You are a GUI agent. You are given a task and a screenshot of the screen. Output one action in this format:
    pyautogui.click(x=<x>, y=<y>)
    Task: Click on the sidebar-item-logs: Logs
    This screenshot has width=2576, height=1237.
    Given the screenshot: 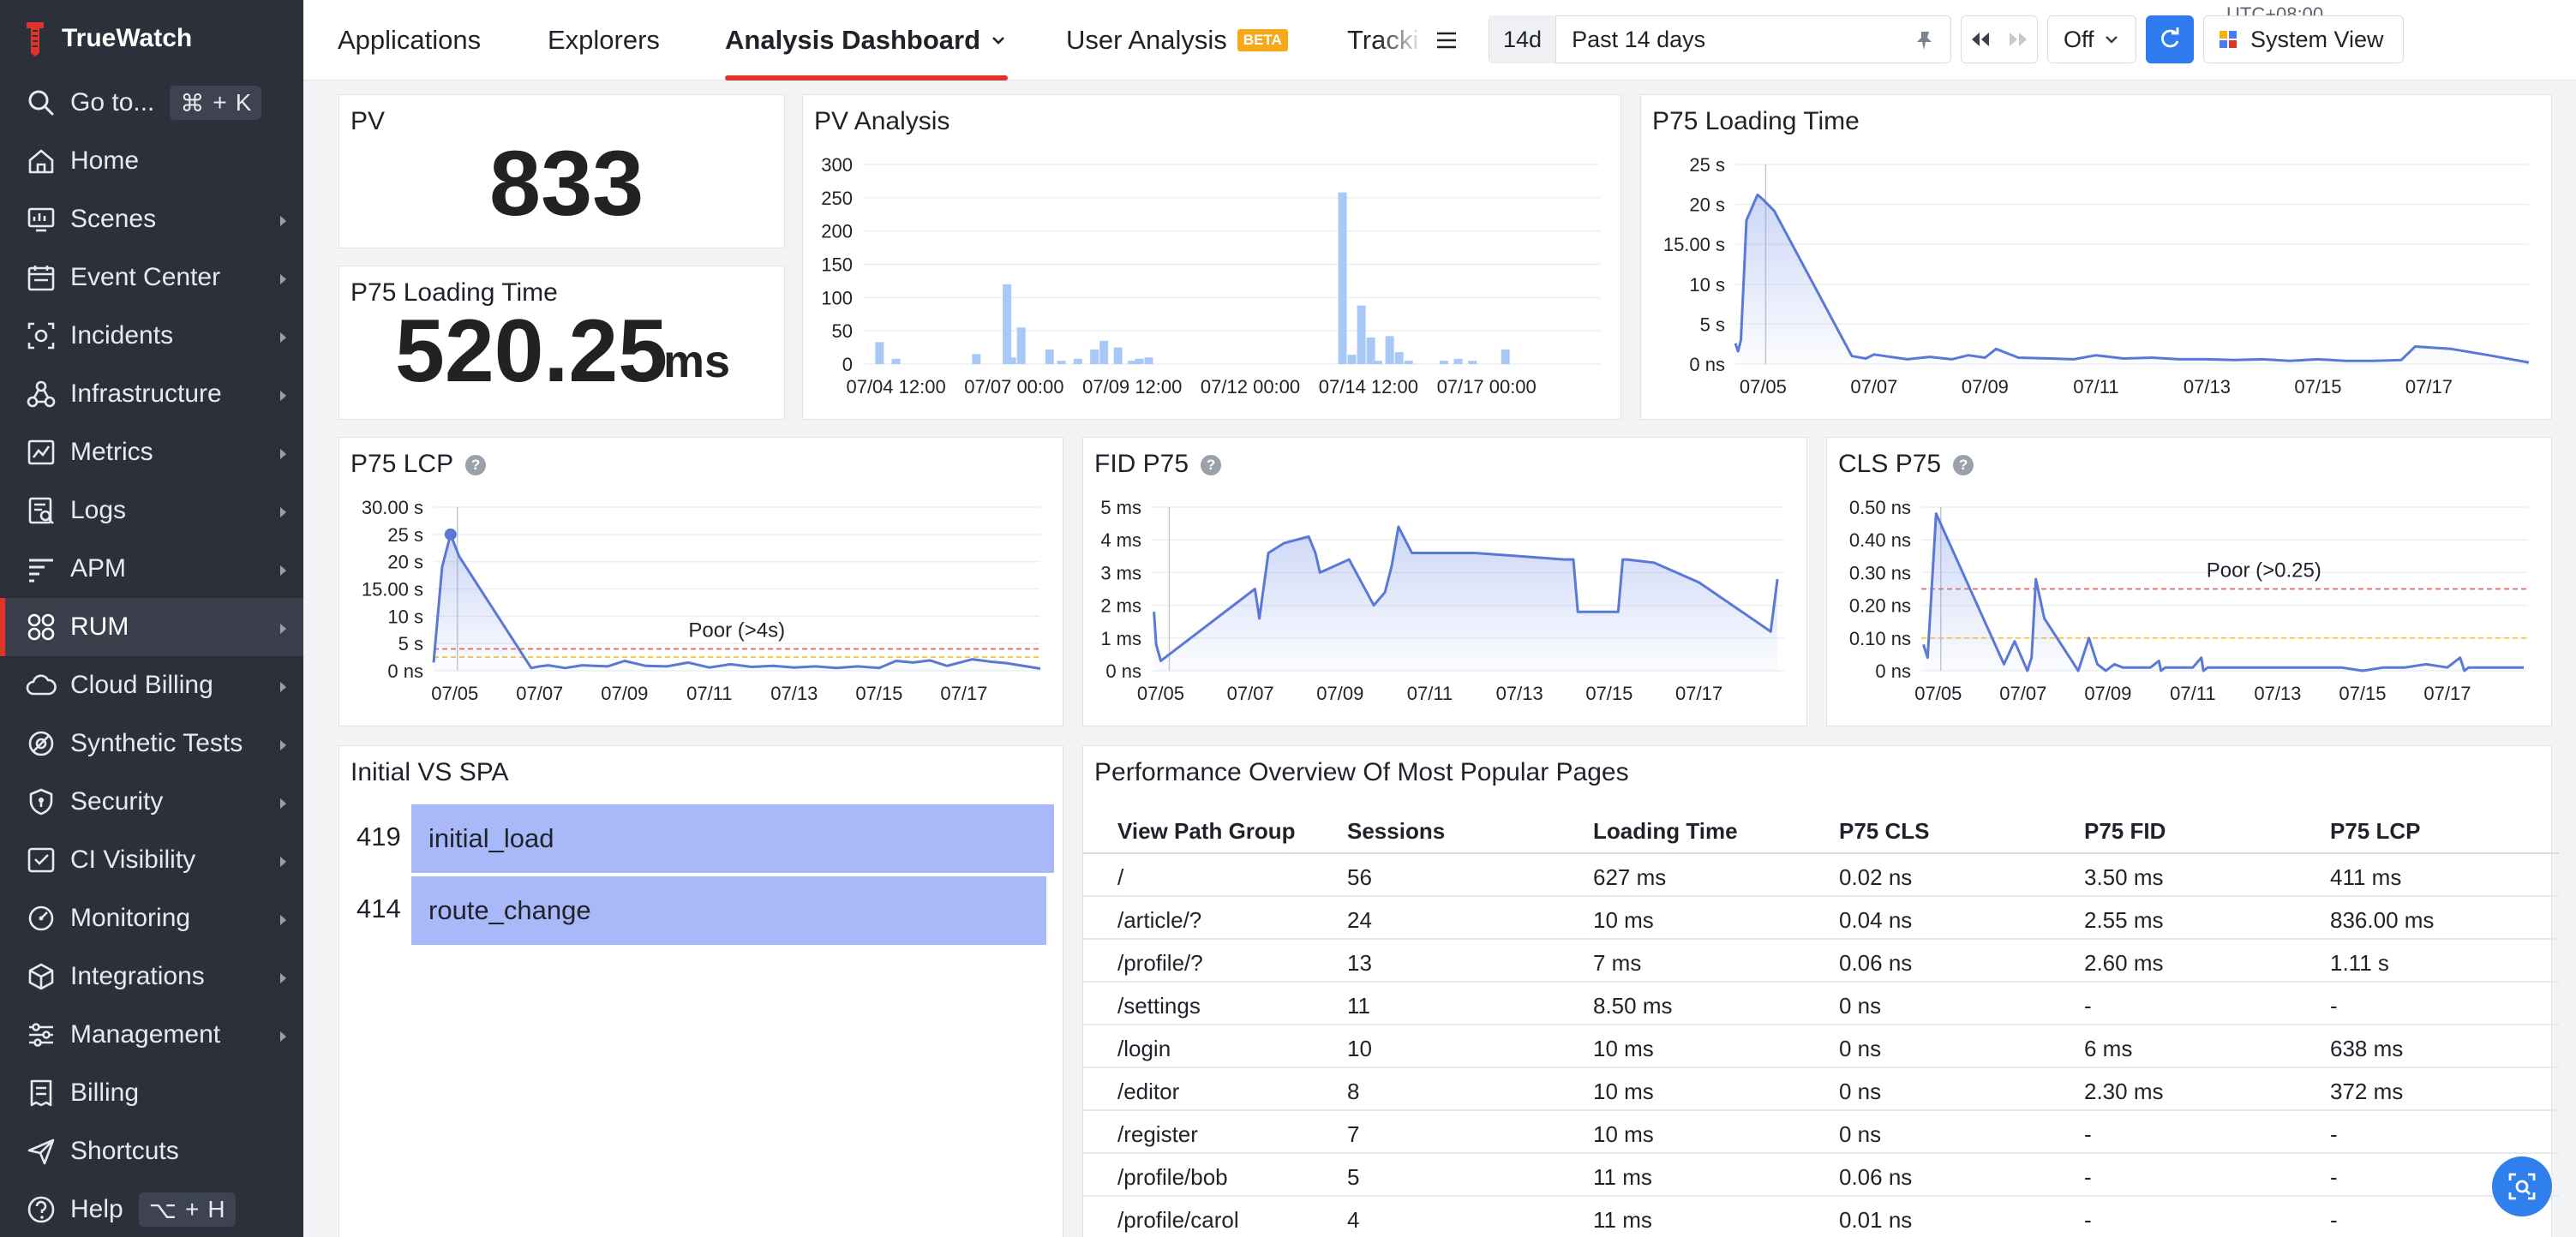 What is the action you would take?
    pyautogui.click(x=151, y=511)
    